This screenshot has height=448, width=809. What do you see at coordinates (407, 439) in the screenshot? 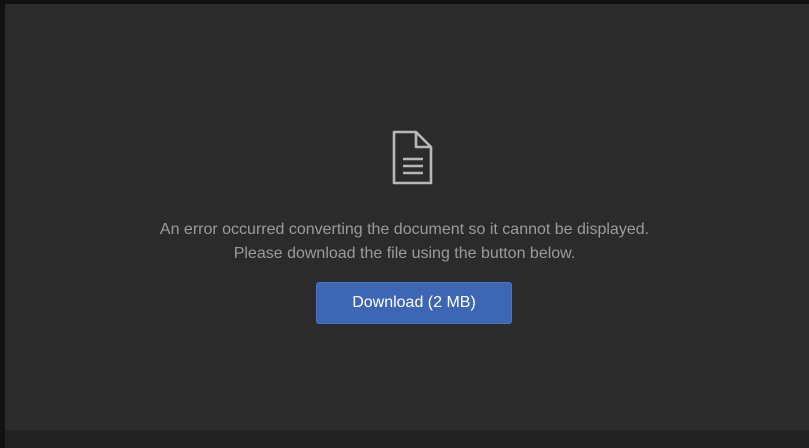
I see `bottom-strip` at bounding box center [407, 439].